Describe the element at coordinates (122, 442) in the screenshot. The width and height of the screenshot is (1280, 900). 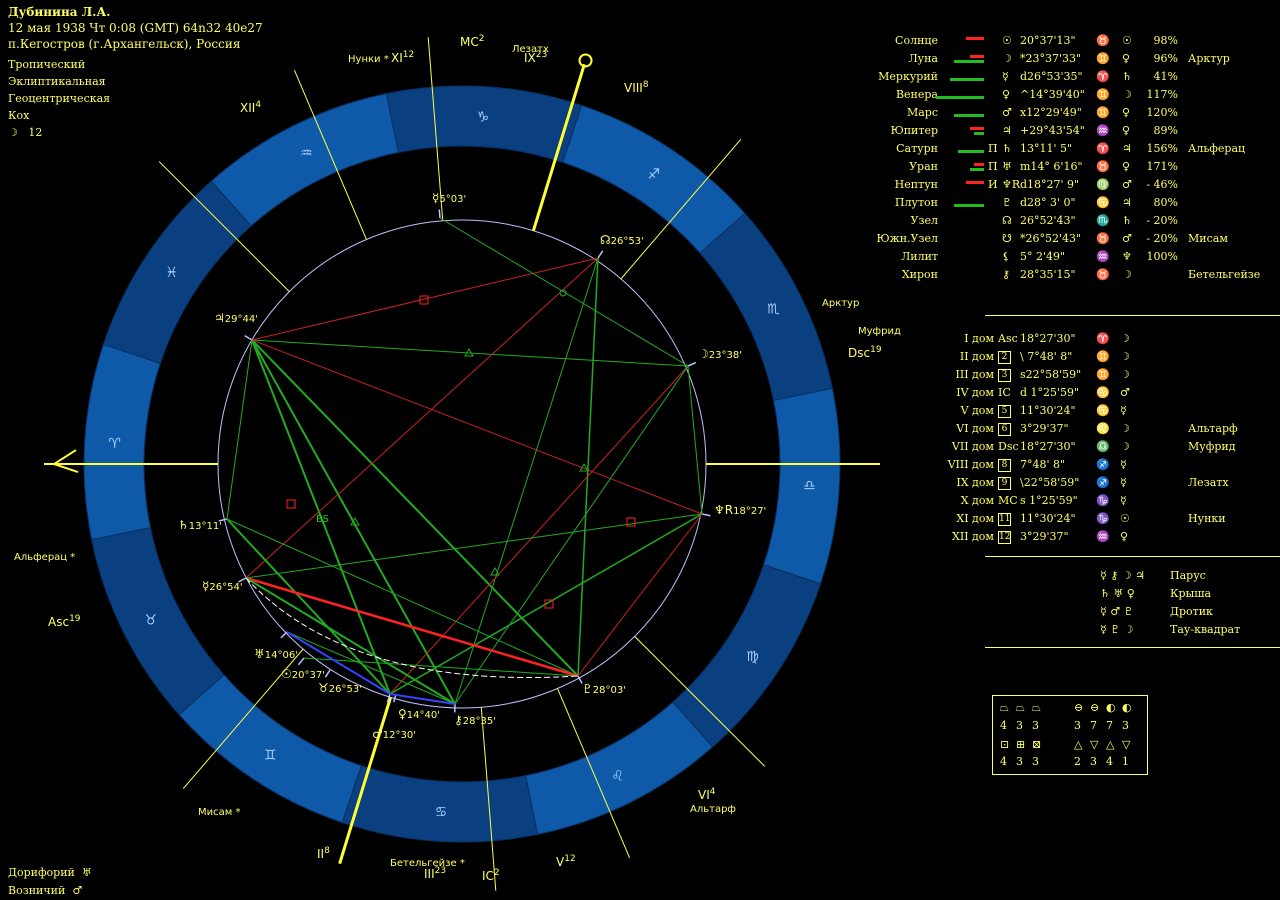
I see `zodiac-sector` at that location.